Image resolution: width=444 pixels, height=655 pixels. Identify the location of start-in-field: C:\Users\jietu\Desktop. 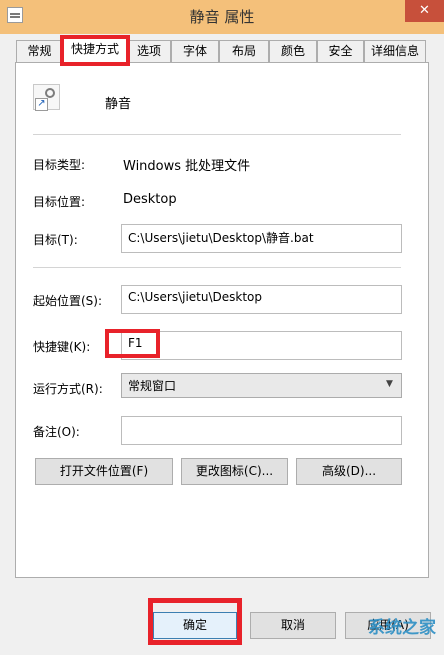
(261, 299).